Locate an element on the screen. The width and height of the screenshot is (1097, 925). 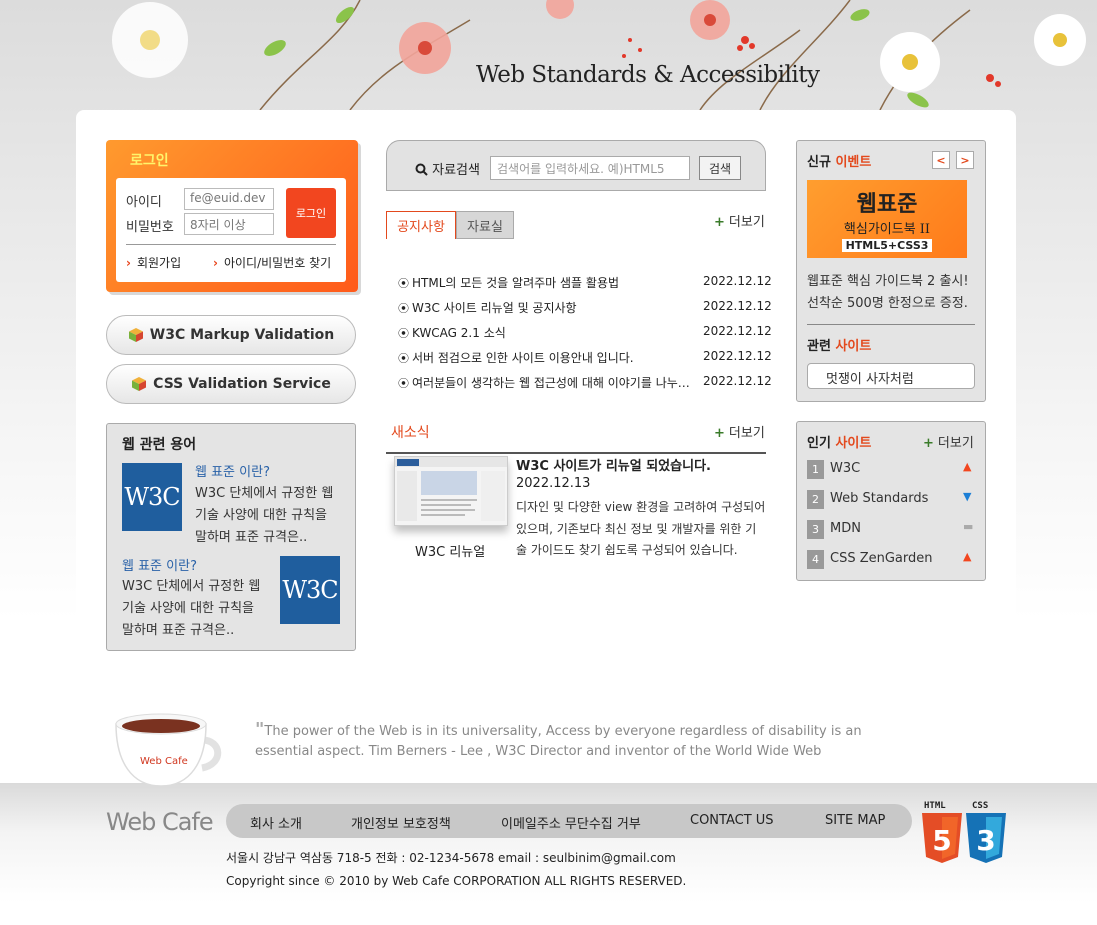
popular-site-item: 3 MDN ▬ is located at coordinates (892, 531).